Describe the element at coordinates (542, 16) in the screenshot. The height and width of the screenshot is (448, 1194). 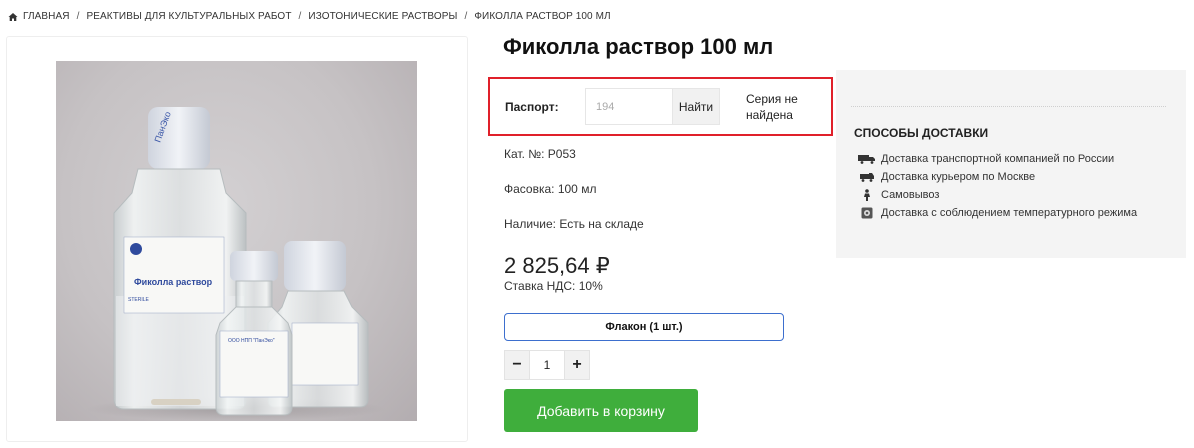
I see `breadcrumb-current: Фиколла раствор 100 мл` at that location.